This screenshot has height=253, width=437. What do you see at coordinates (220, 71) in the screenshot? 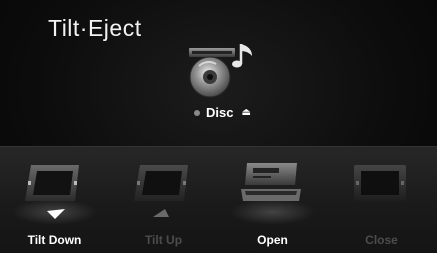
I see `disc-music-icon` at bounding box center [220, 71].